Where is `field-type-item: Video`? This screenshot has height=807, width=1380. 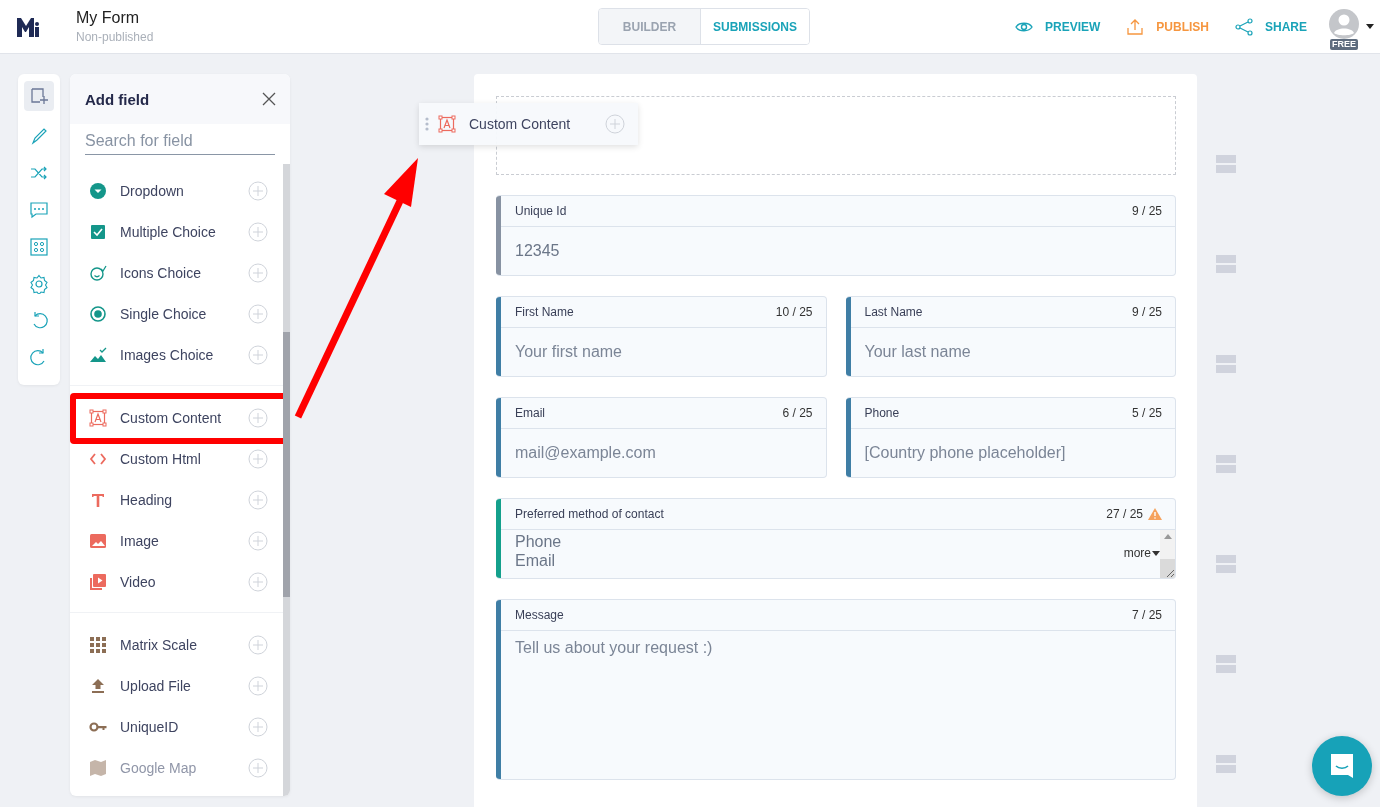
field-type-item: Video is located at coordinates (176, 581).